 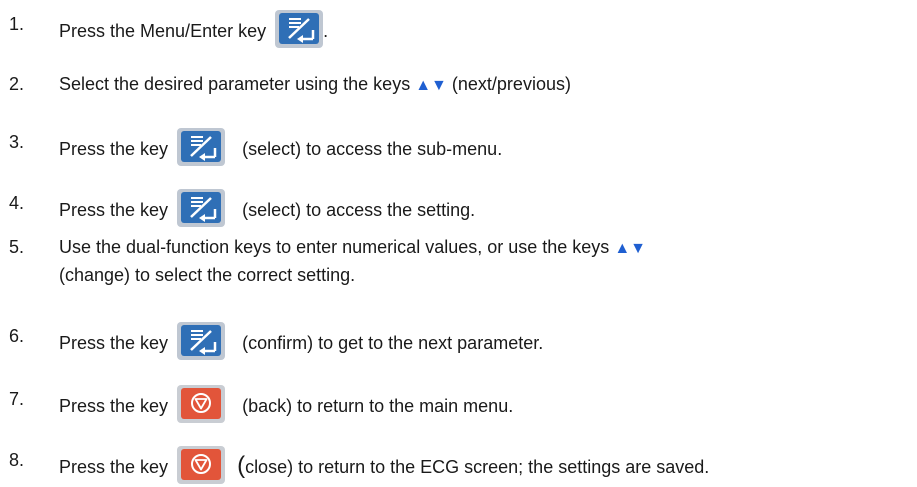 I want to click on step-text-end: ., so click(x=326, y=30).